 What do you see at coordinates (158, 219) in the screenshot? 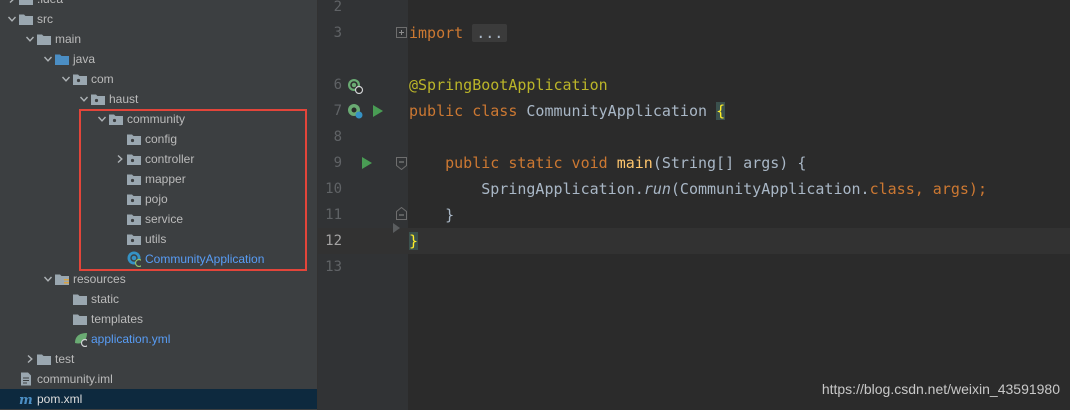
I see `tree-item-service: service` at bounding box center [158, 219].